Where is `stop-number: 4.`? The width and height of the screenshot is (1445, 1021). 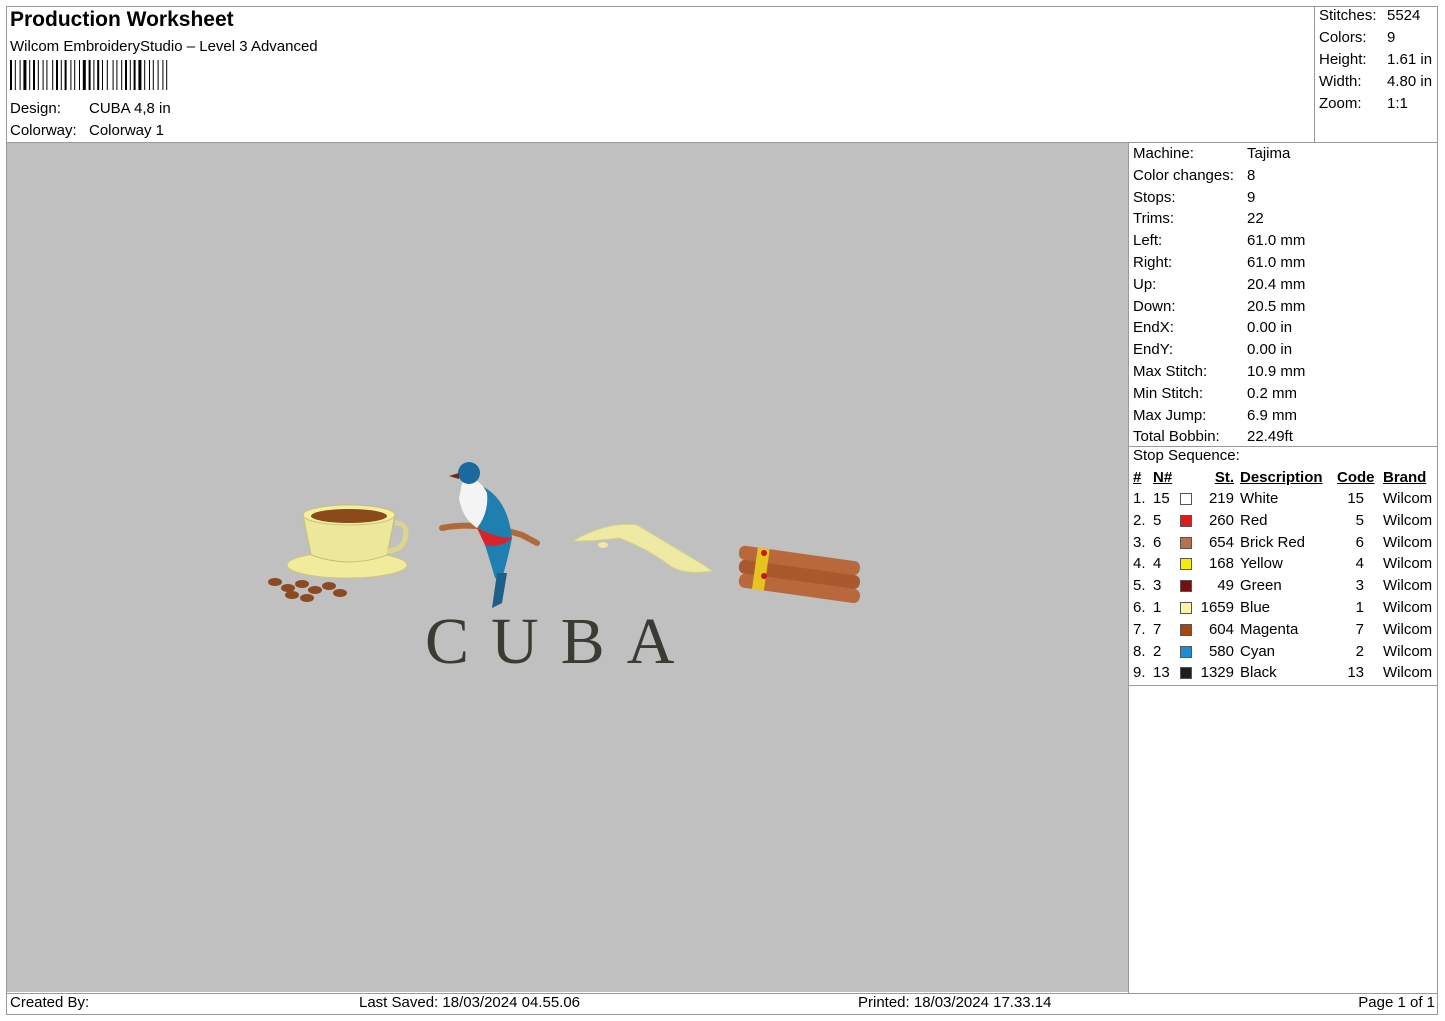 stop-number: 4. is located at coordinates (1139, 564).